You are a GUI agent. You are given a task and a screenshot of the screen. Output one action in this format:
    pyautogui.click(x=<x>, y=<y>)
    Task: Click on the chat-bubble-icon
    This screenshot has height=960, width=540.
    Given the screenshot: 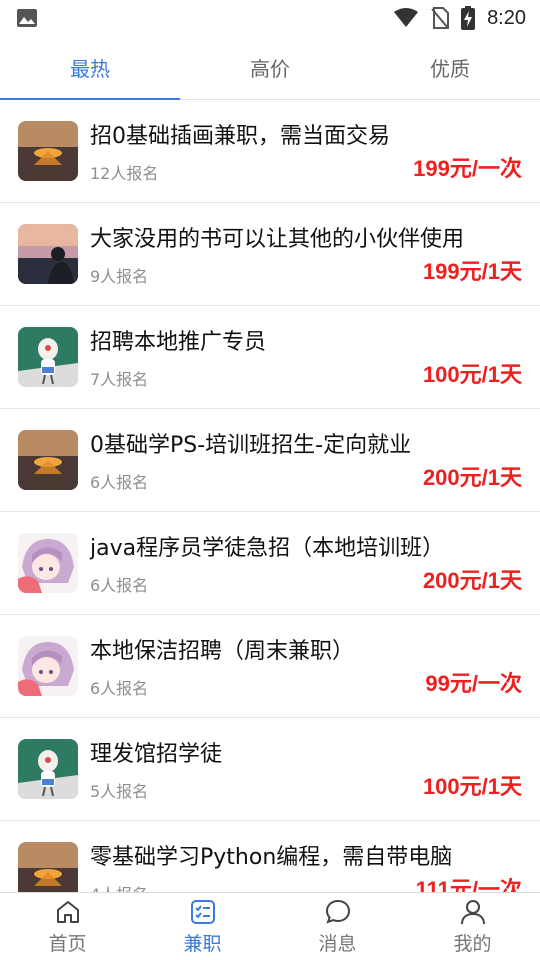 What is the action you would take?
    pyautogui.click(x=337, y=911)
    